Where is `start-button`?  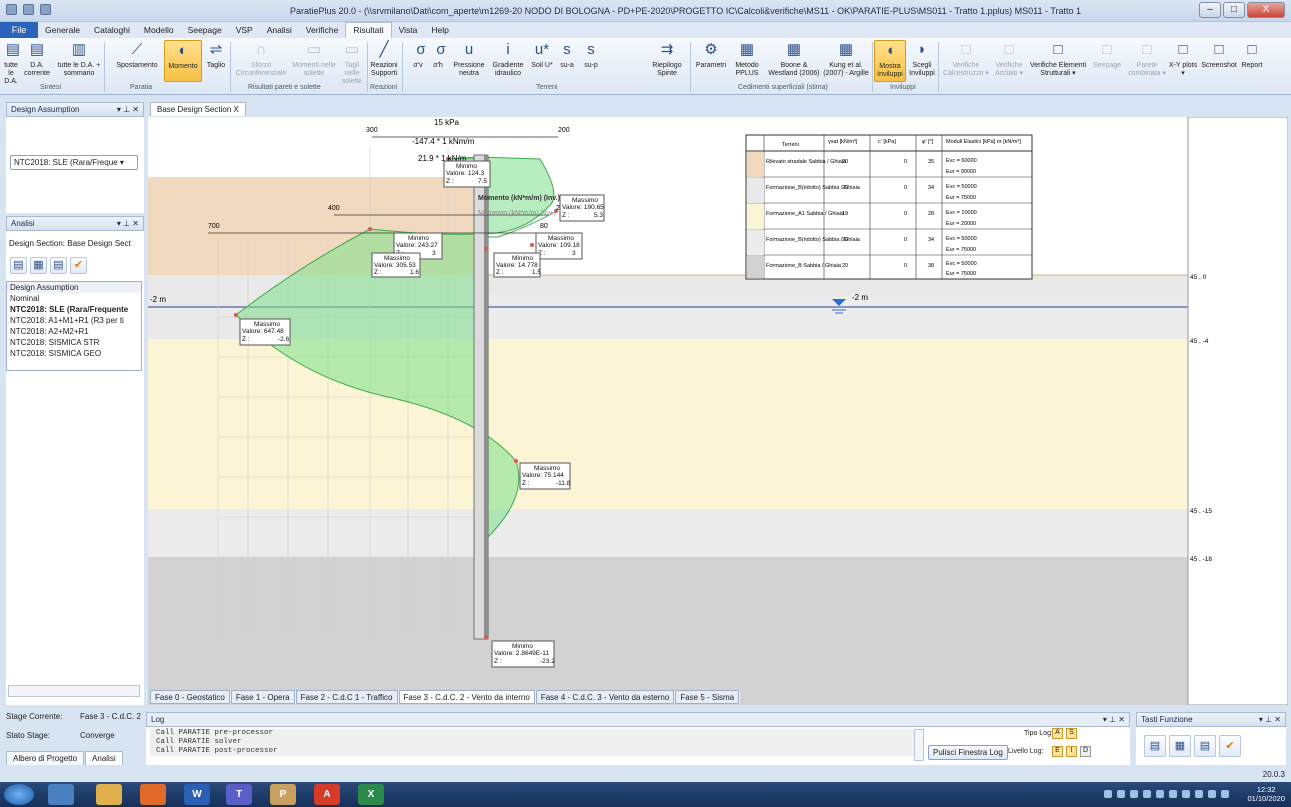
start-button is located at coordinates (19, 794).